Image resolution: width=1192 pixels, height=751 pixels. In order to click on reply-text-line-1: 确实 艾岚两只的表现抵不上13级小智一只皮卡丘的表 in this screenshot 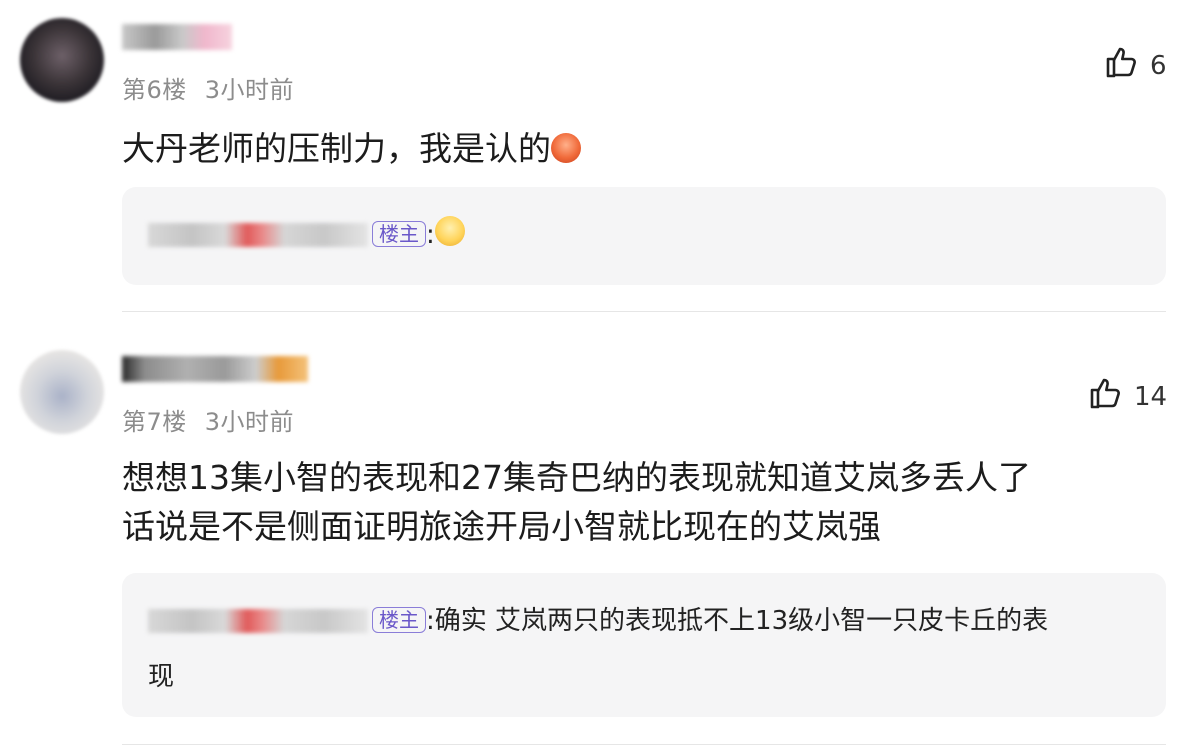, I will do `click(741, 621)`.